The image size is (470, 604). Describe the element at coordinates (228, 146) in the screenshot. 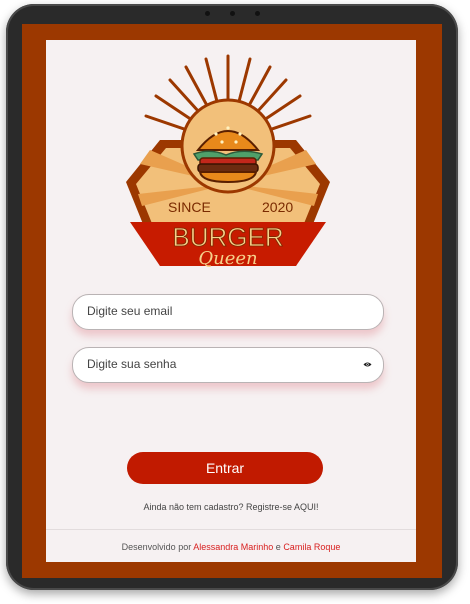

I see `burger-illustration` at that location.